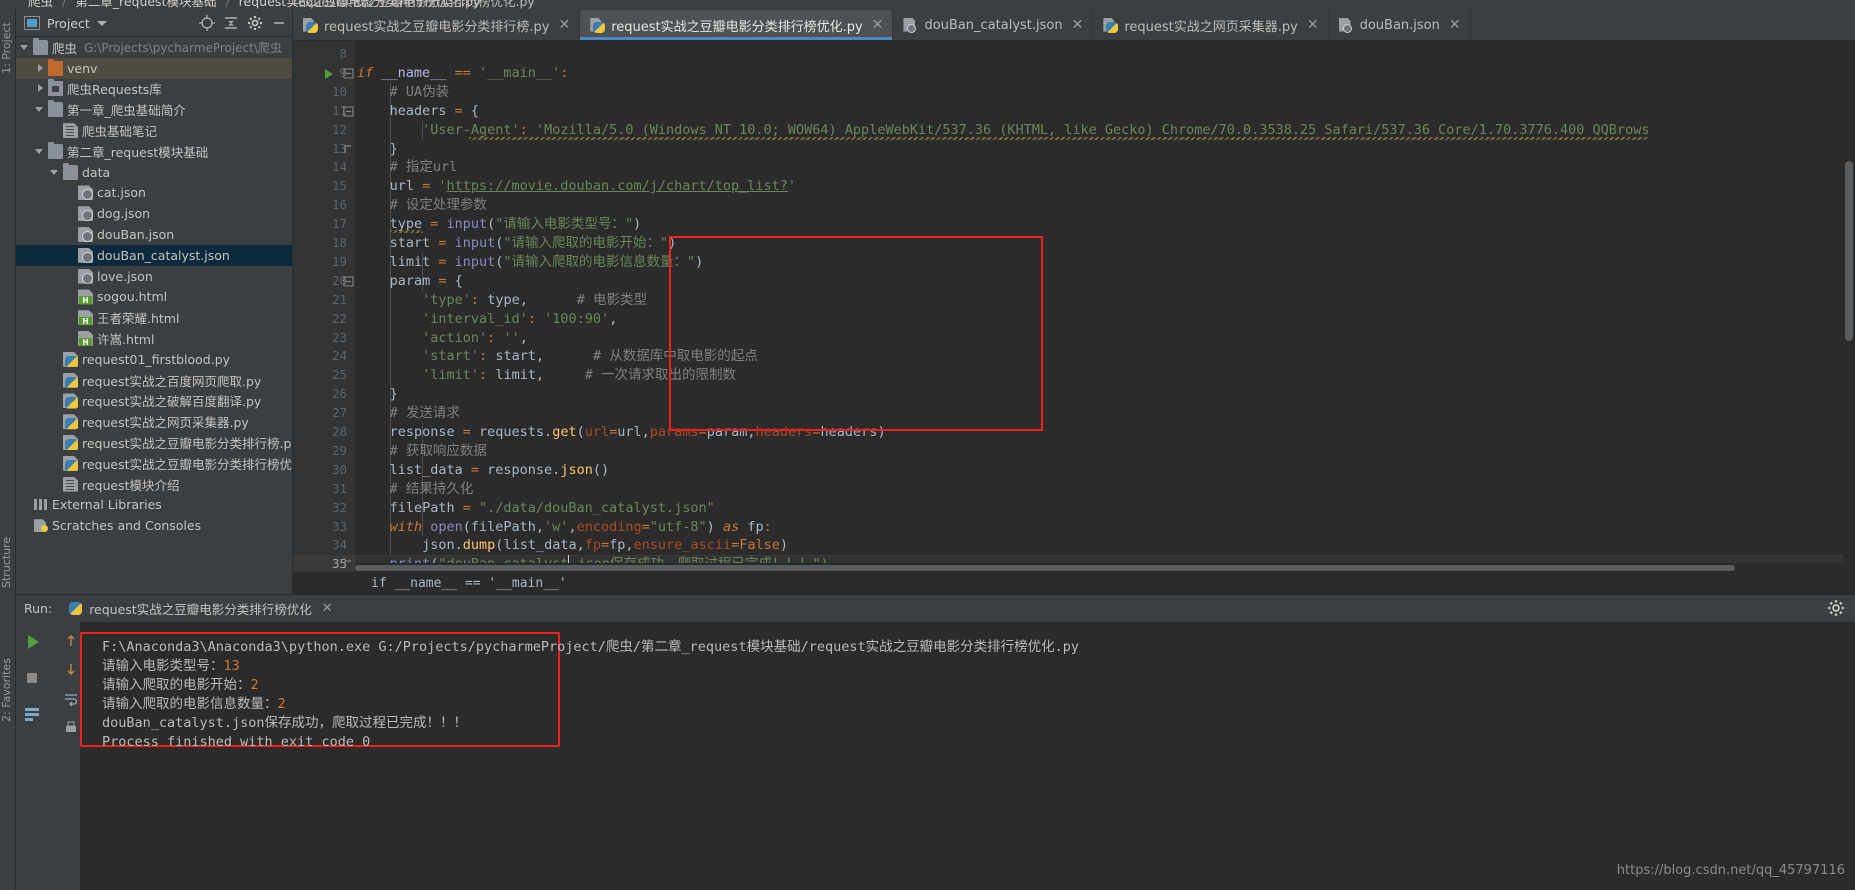 The image size is (1855, 890). I want to click on tree-row-label: 许嵩.html, so click(126, 340).